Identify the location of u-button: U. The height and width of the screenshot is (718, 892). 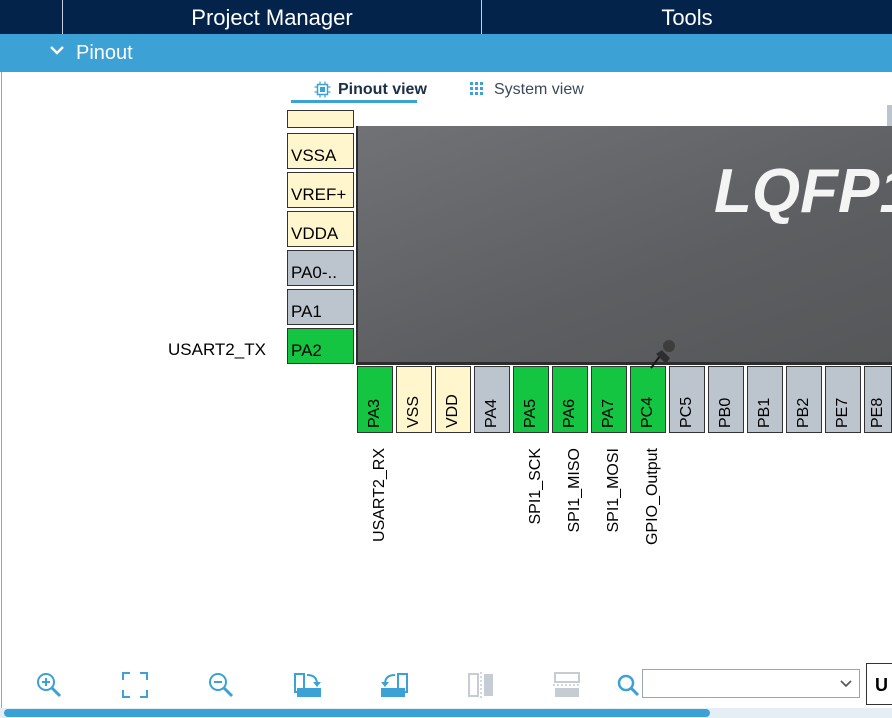
(879, 684).